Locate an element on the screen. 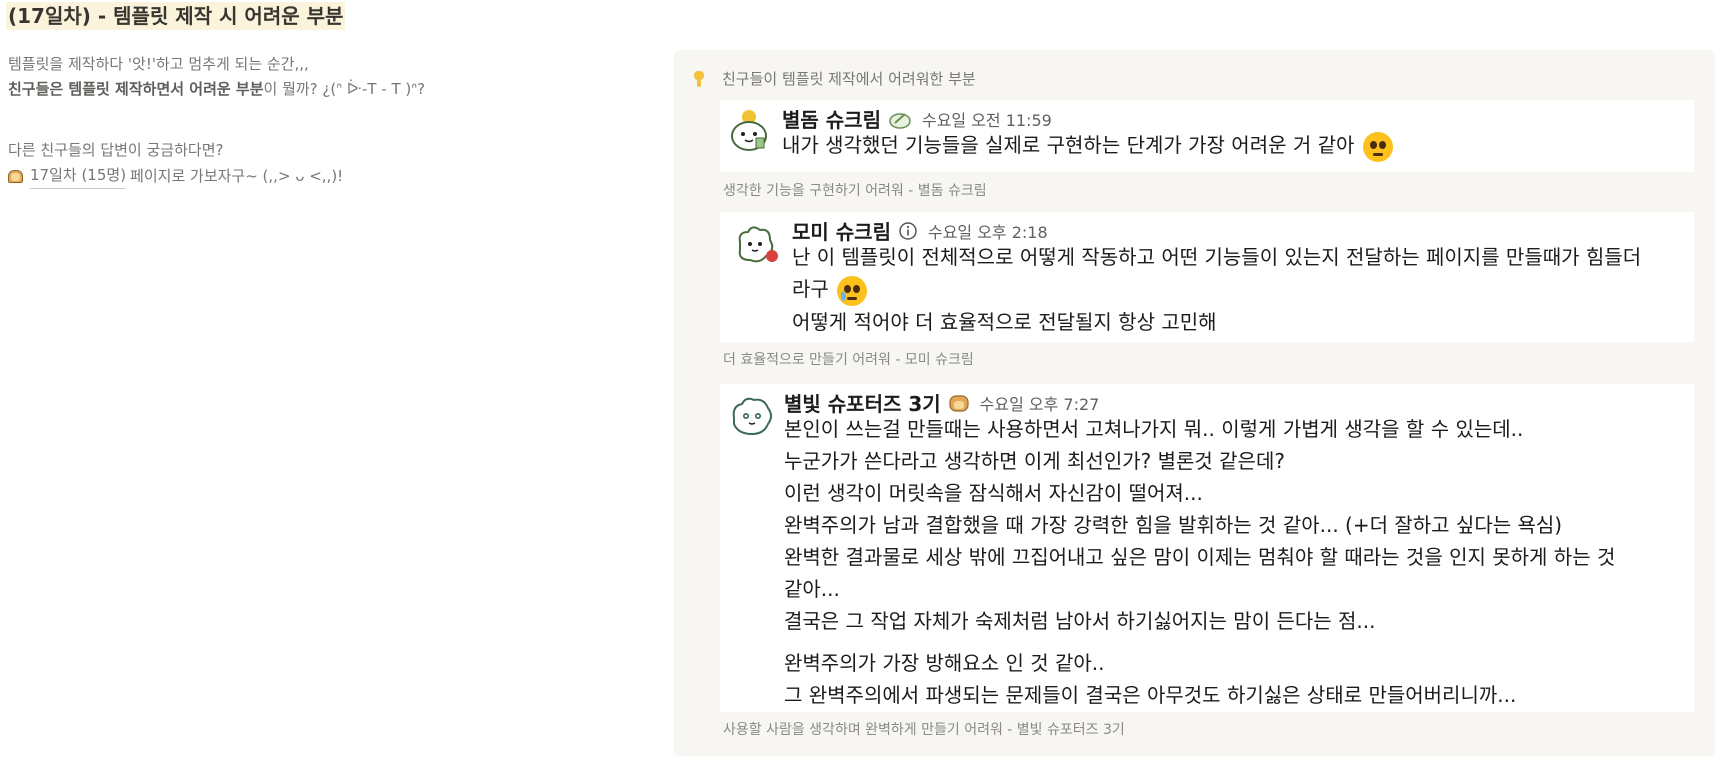 The image size is (1721, 764). message-timestamp: 수요일 오전 11:59 is located at coordinates (987, 119).